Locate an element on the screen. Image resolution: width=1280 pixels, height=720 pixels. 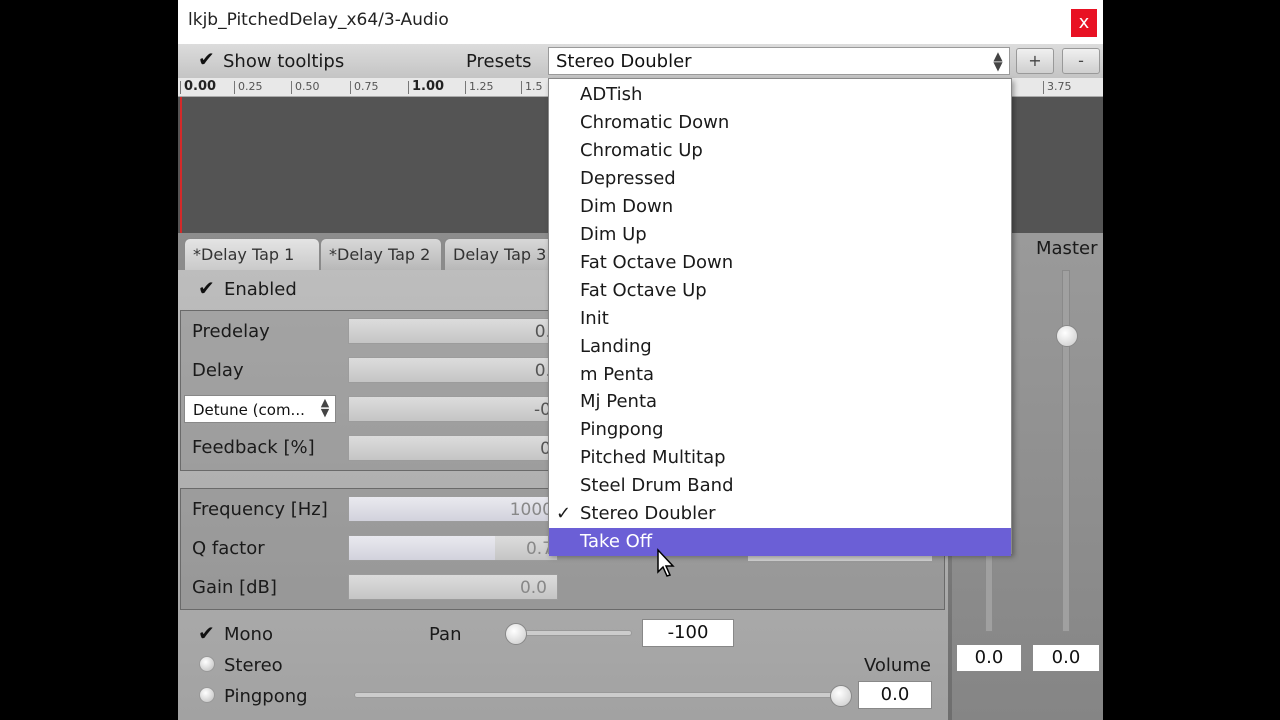
predelay-slider: 0. is located at coordinates (453, 331).